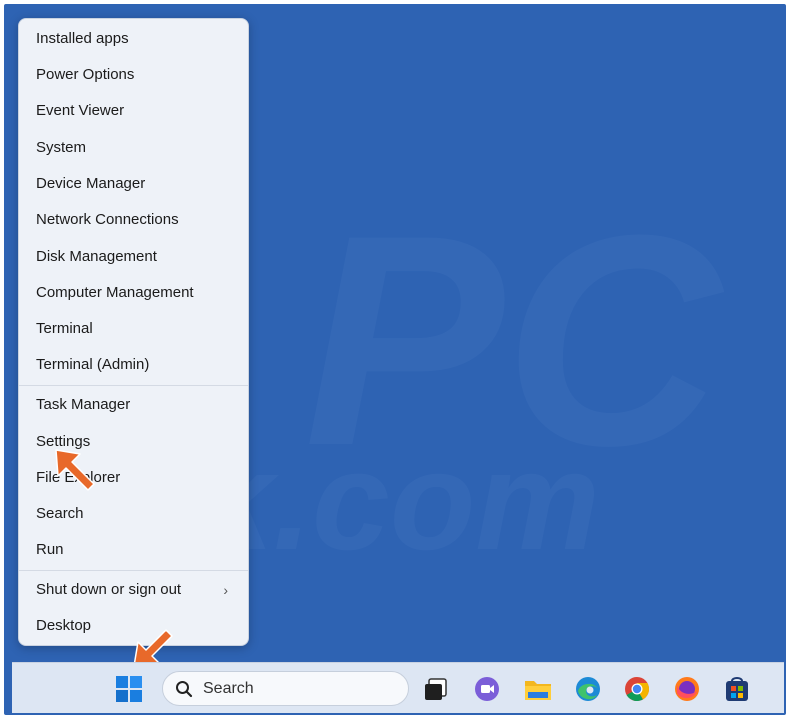 The width and height of the screenshot is (790, 719). I want to click on meet-chat-icon, so click(487, 689).